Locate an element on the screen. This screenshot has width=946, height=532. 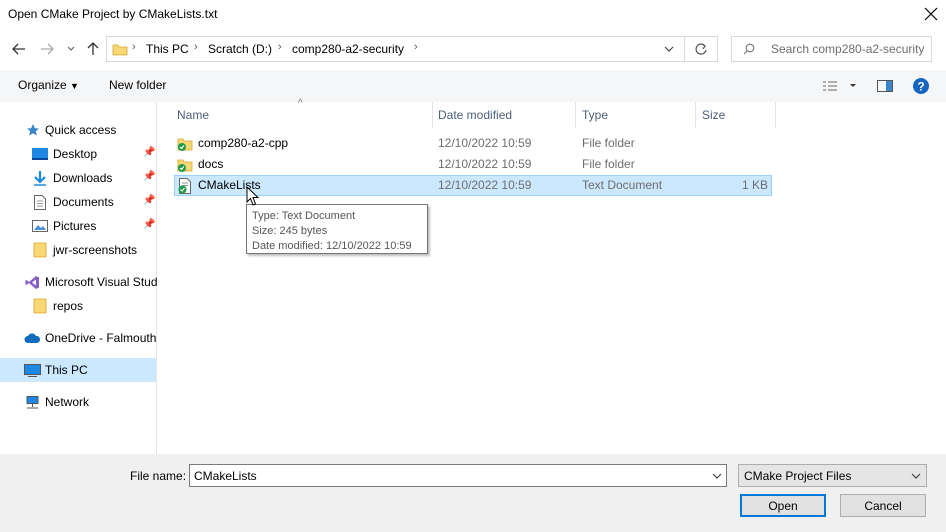
nav-jwr-screenshots: jwr-screenshots is located at coordinates (78, 250).